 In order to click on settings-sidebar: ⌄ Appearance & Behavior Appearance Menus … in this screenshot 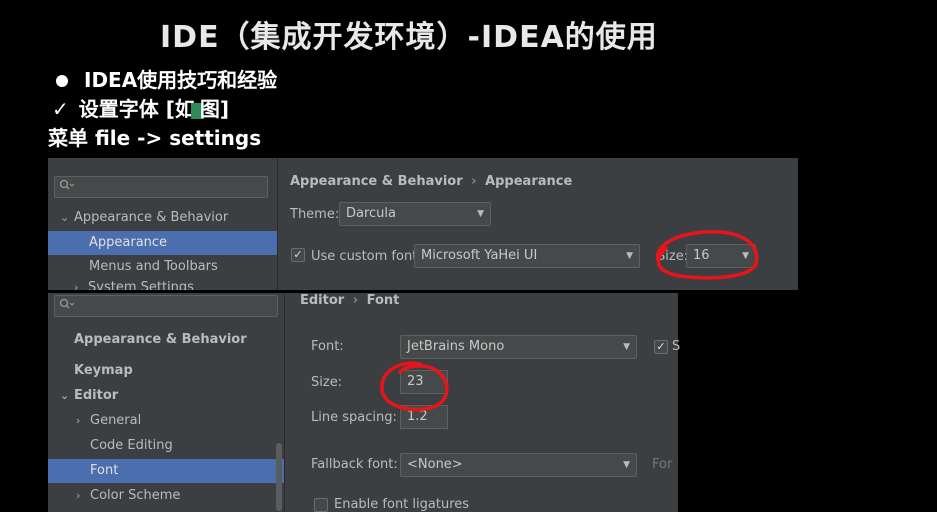, I will do `click(163, 224)`.